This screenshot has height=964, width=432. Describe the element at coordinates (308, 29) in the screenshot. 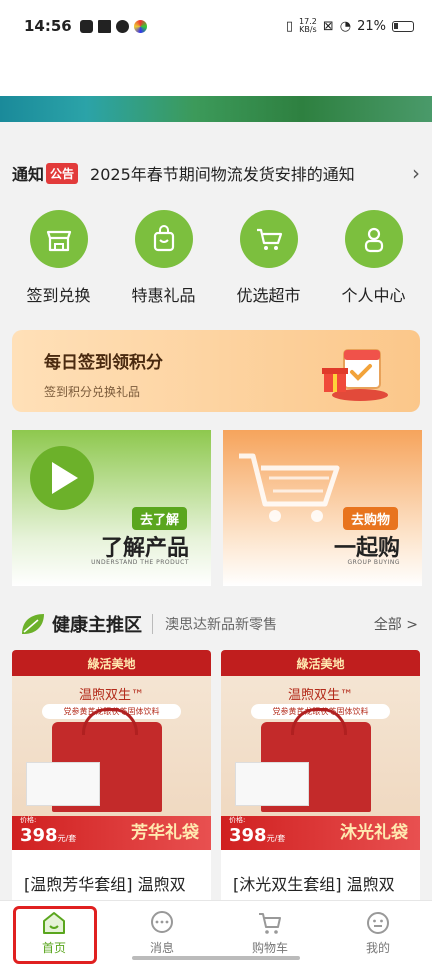

I see `speed-unit: KB/s` at that location.